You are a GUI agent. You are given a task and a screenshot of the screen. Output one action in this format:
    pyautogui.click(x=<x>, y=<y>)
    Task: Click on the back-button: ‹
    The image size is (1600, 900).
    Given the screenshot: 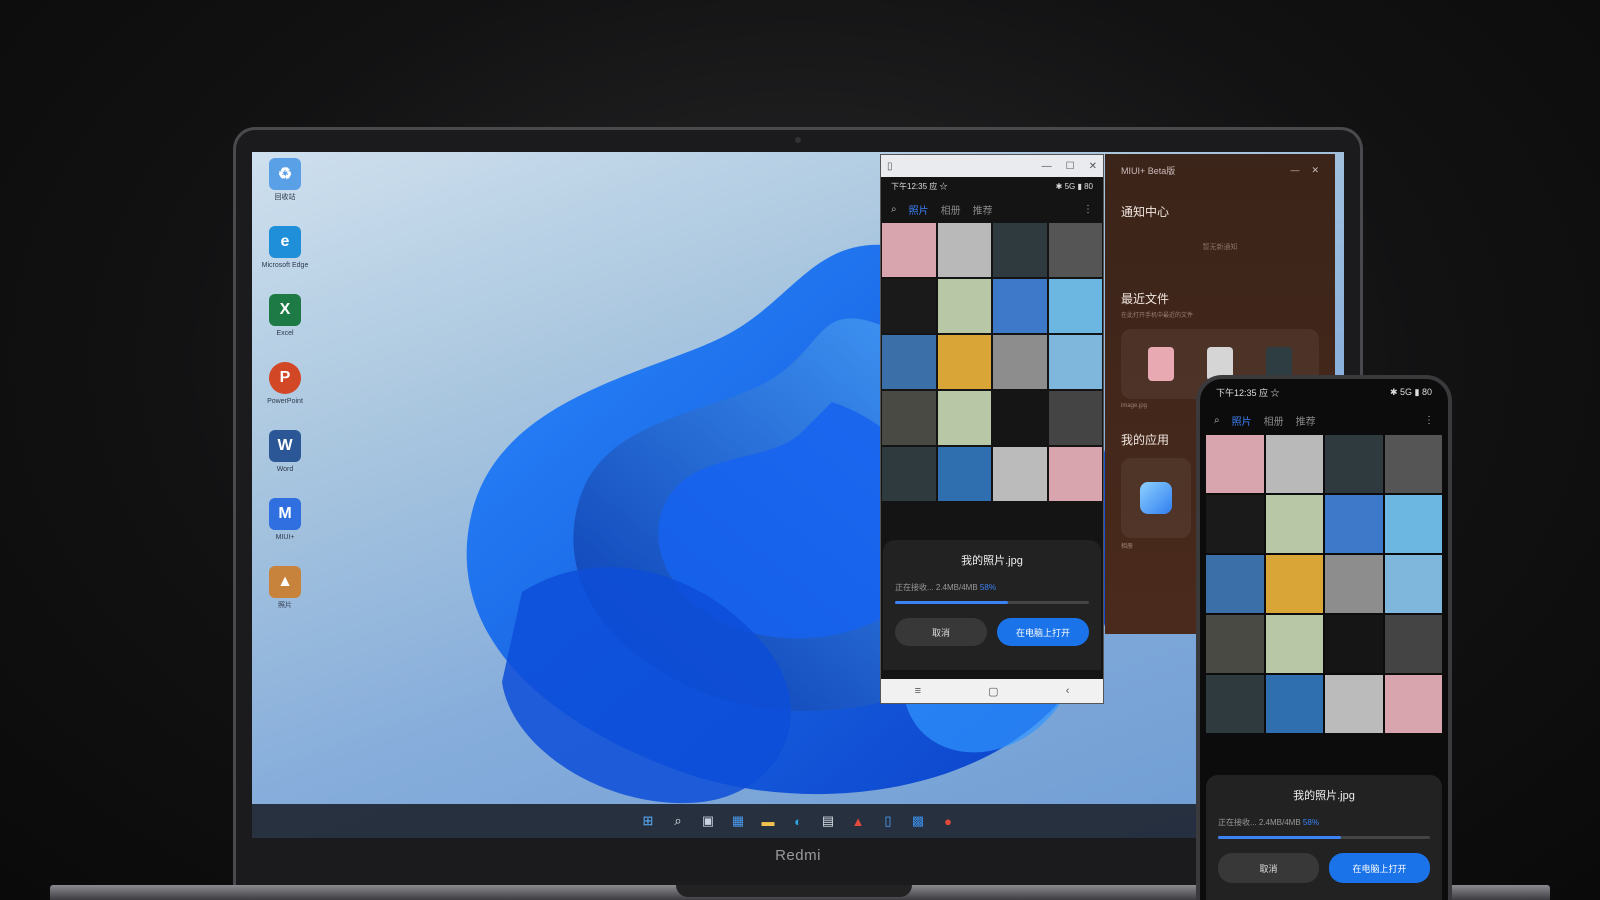 What is the action you would take?
    pyautogui.click(x=1068, y=691)
    